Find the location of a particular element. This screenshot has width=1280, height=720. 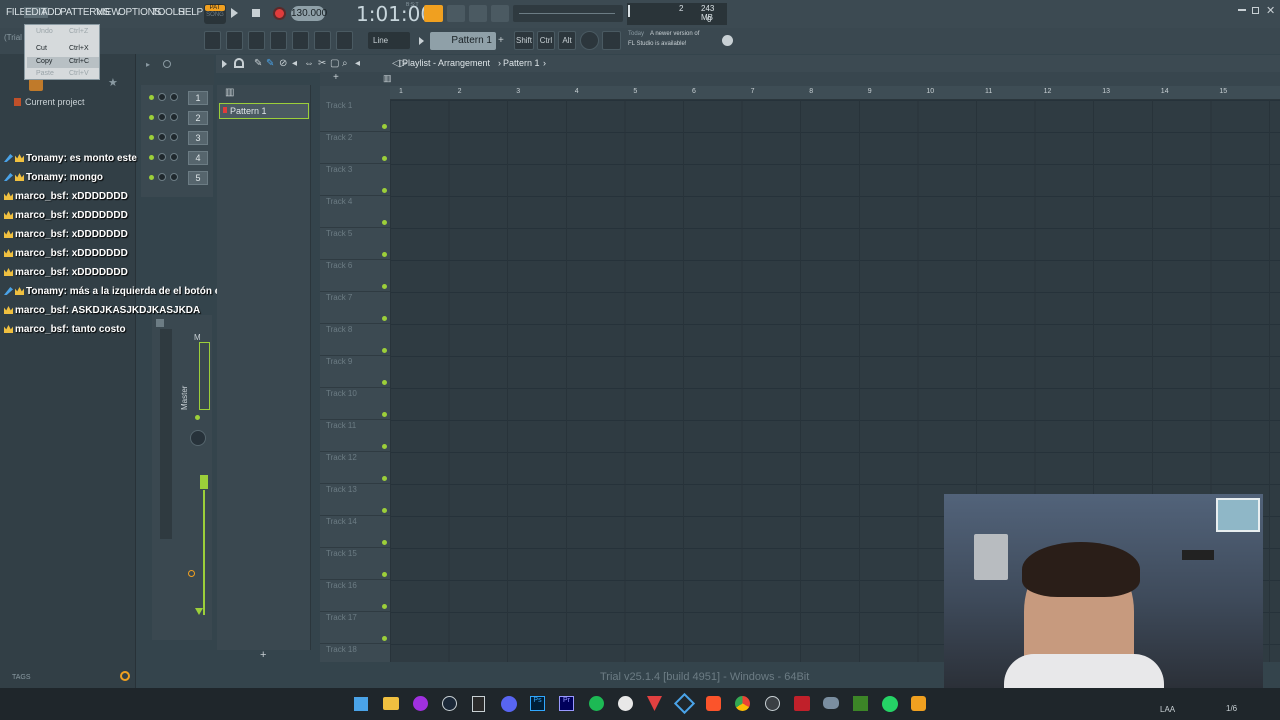

arrow-icon is located at coordinates (322, 40).